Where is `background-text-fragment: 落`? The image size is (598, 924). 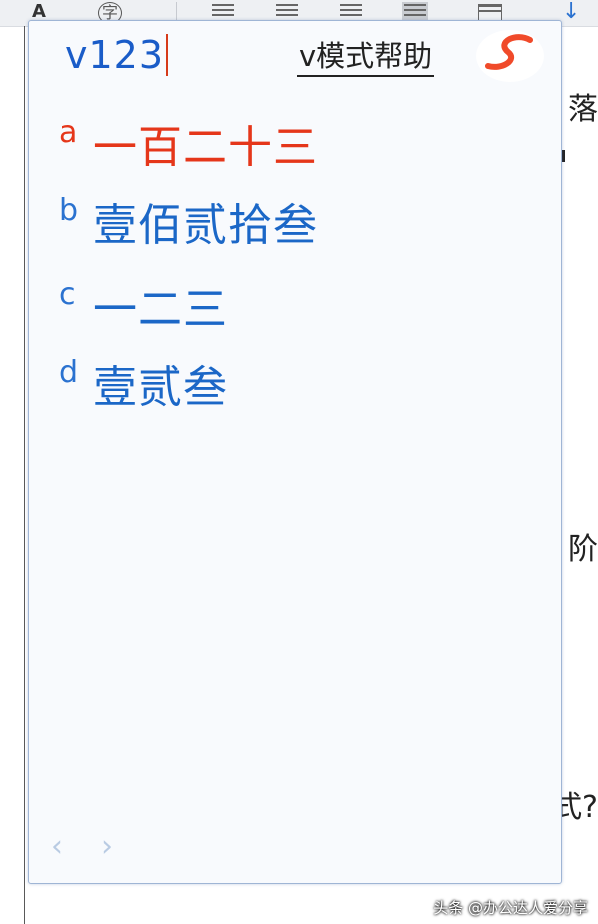
background-text-fragment: 落 is located at coordinates (583, 109).